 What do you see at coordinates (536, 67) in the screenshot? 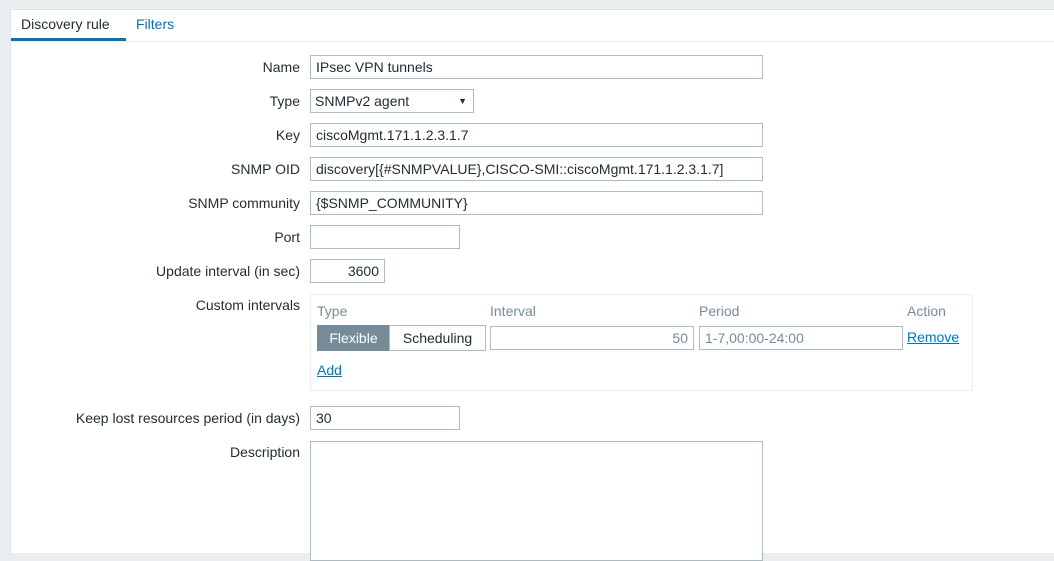
I see `name-input: IPsec VPN tunnels` at bounding box center [536, 67].